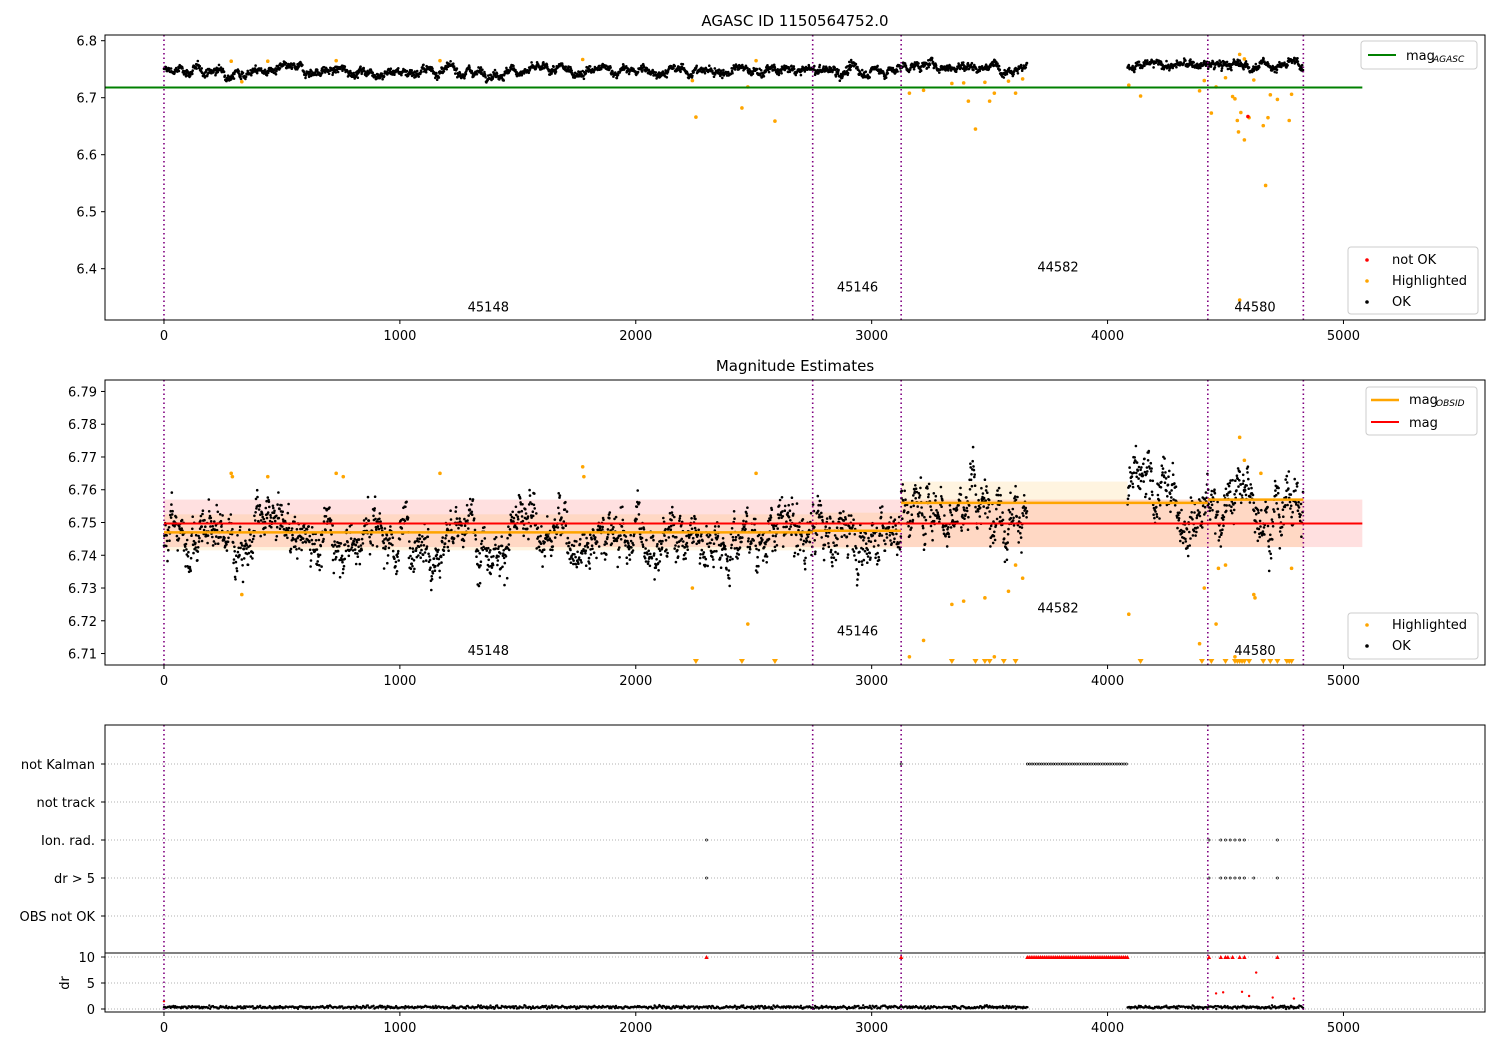 This screenshot has height=1050, width=1500. Describe the element at coordinates (86, 213) in the screenshot. I see `agasc-y-tick-label: 6.5` at that location.